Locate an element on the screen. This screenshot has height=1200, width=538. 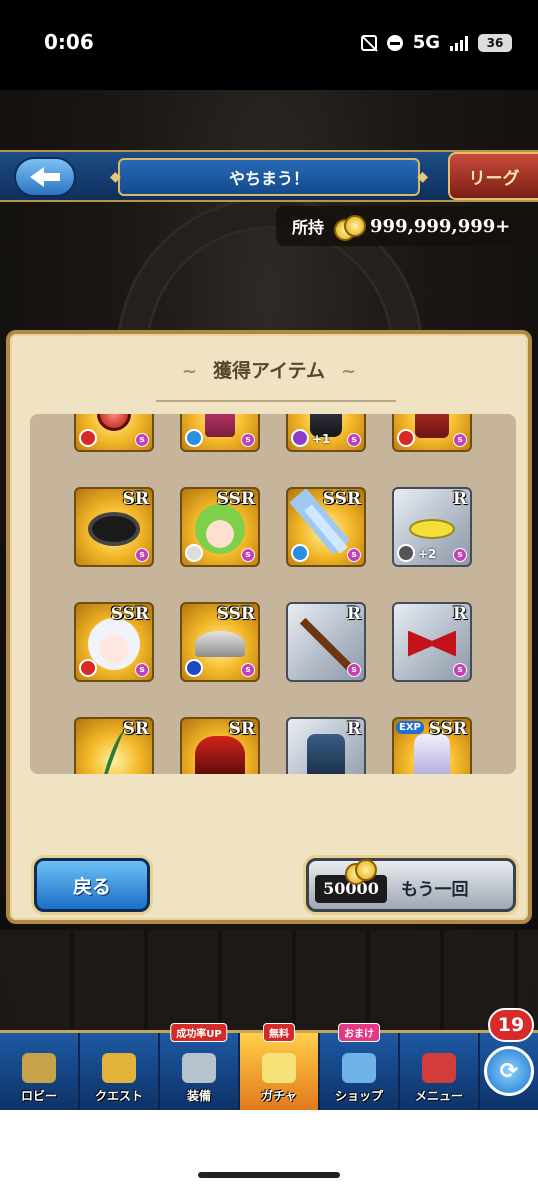
do-not-disturb-icon is located at coordinates (394, 42).